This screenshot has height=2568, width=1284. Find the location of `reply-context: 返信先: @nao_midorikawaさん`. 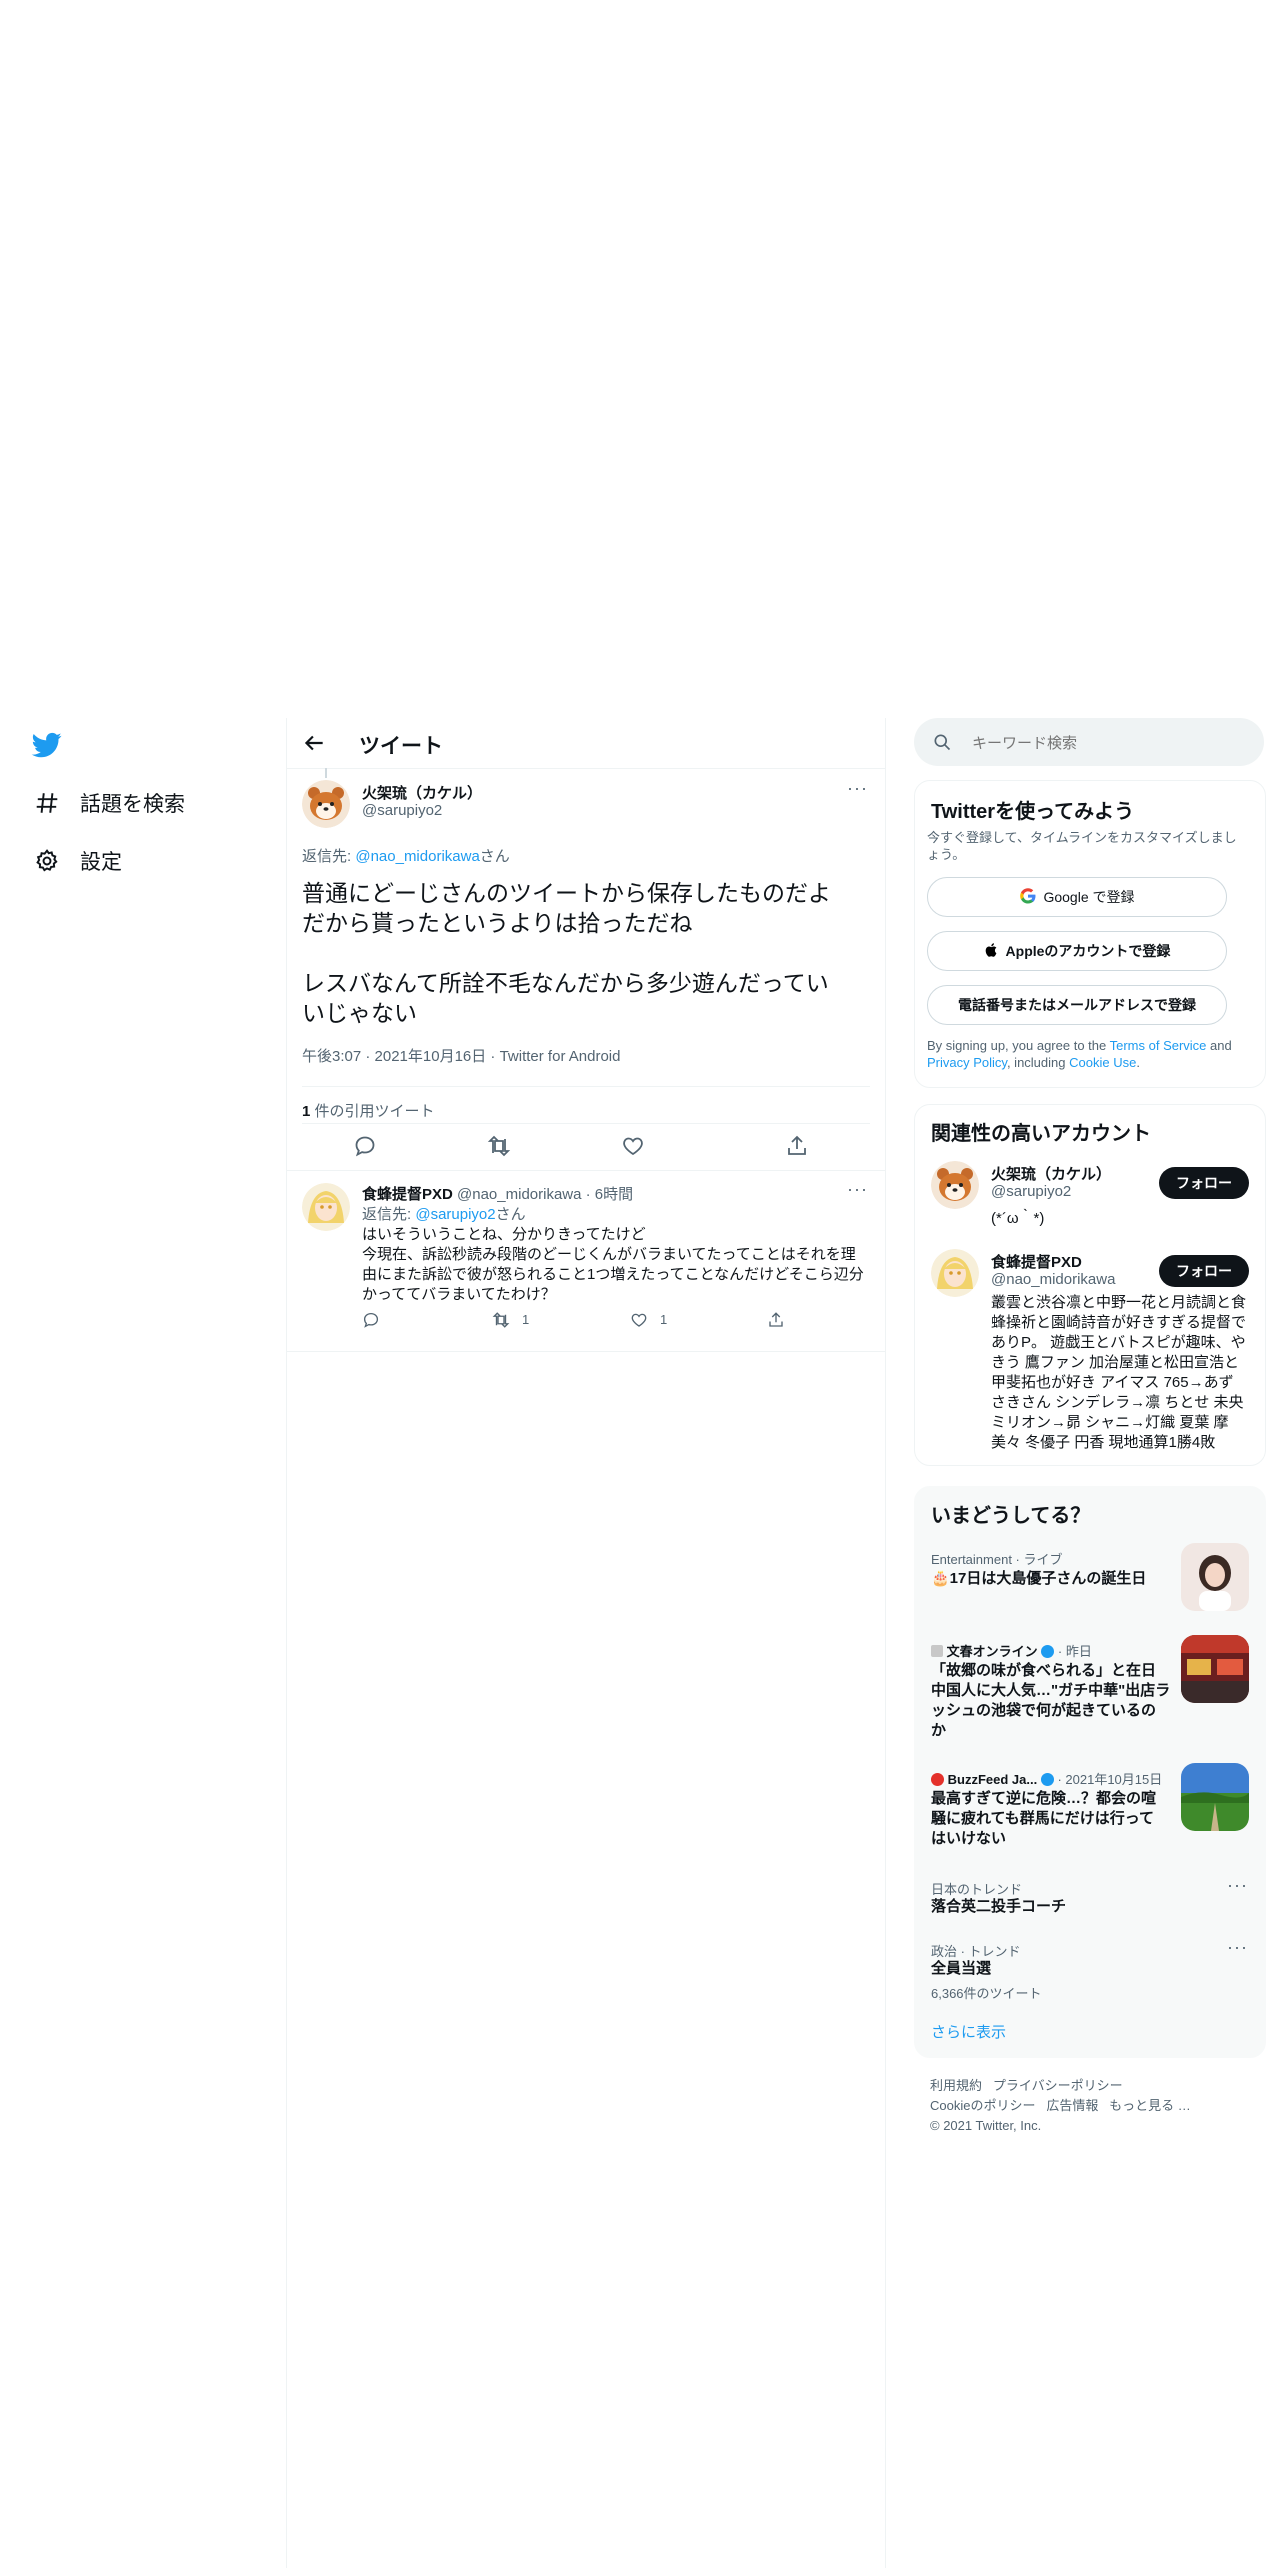

reply-context: 返信先: @nao_midorikawaさん is located at coordinates (406, 855).